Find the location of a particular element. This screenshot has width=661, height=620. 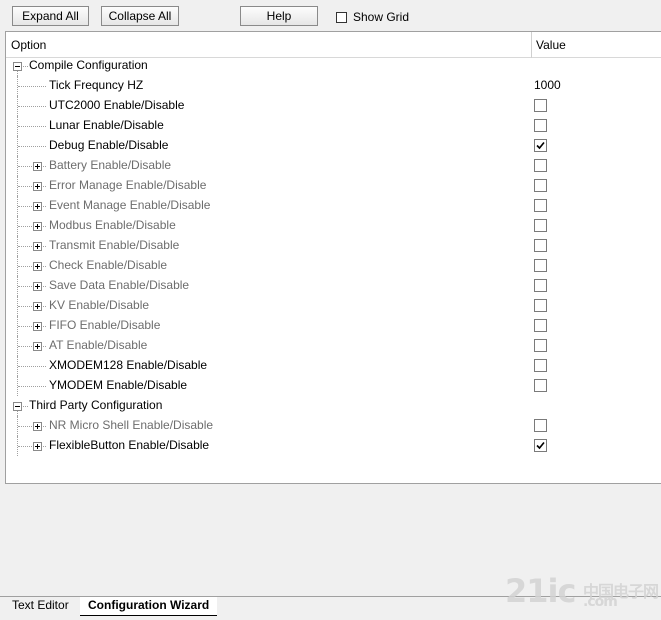

tree-option-row: FIFO Enable/Disable is located at coordinates (333, 326).